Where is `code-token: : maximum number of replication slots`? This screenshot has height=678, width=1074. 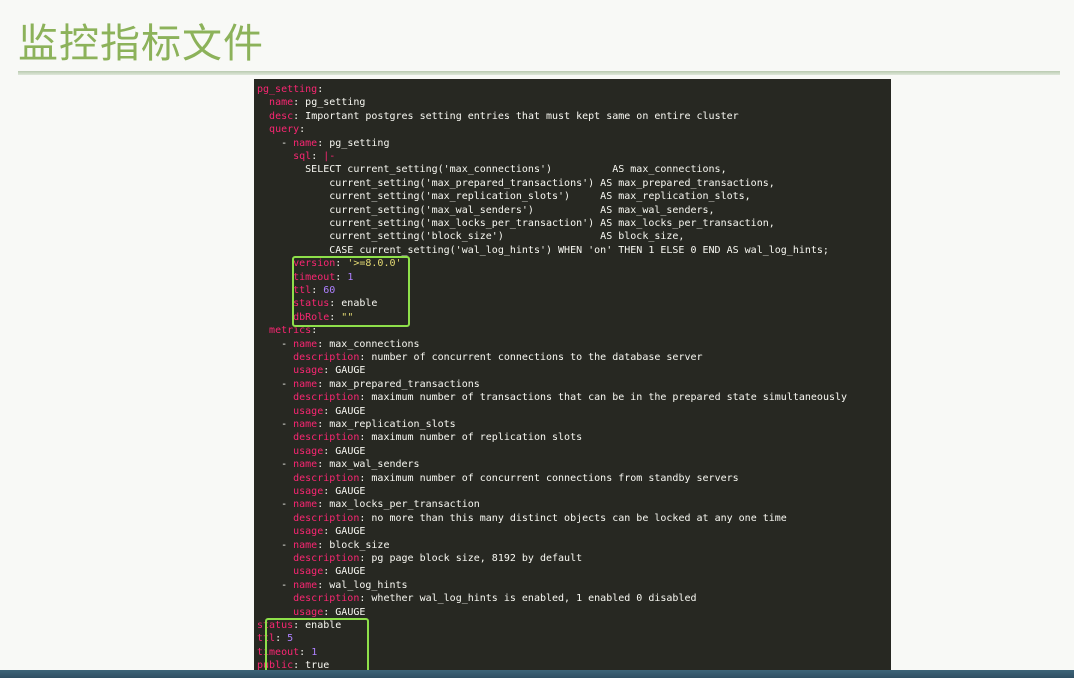 code-token: : maximum number of replication slots is located at coordinates (471, 438).